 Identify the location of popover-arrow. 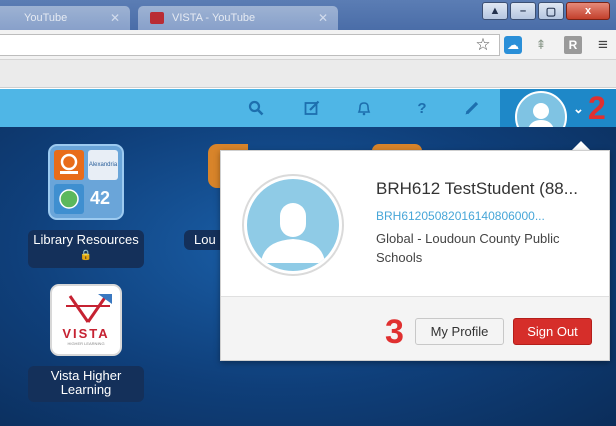
(581, 145).